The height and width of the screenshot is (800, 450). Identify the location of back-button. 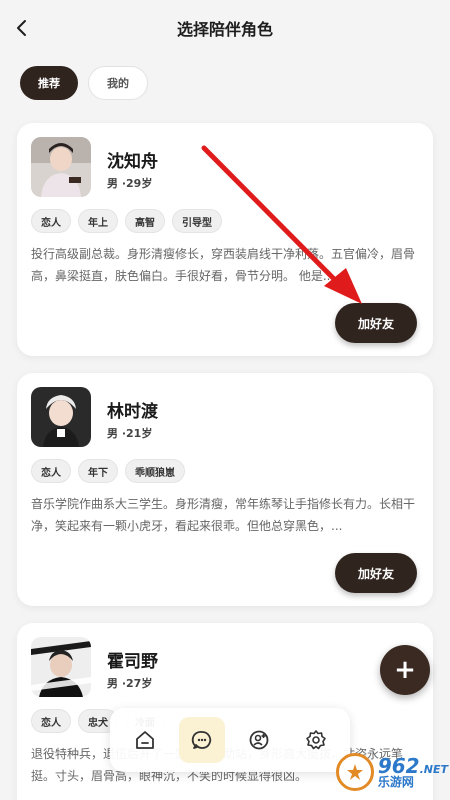
(22, 28).